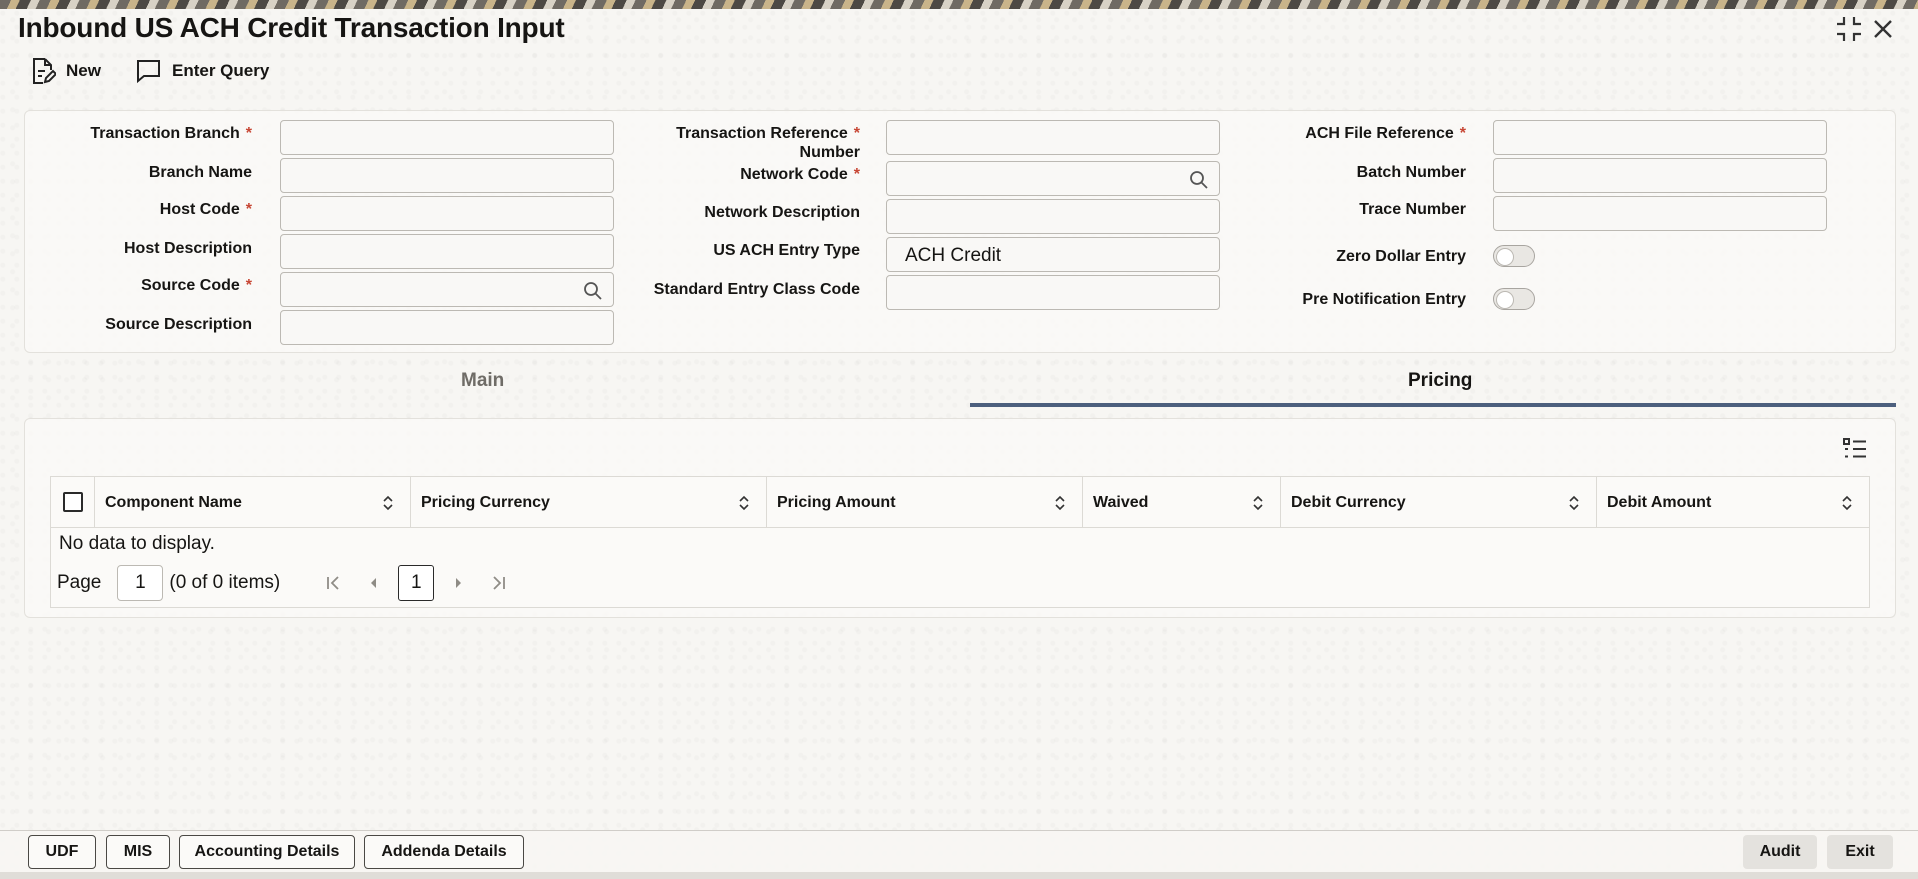  Describe the element at coordinates (1053, 178) in the screenshot. I see `network-code-input` at that location.